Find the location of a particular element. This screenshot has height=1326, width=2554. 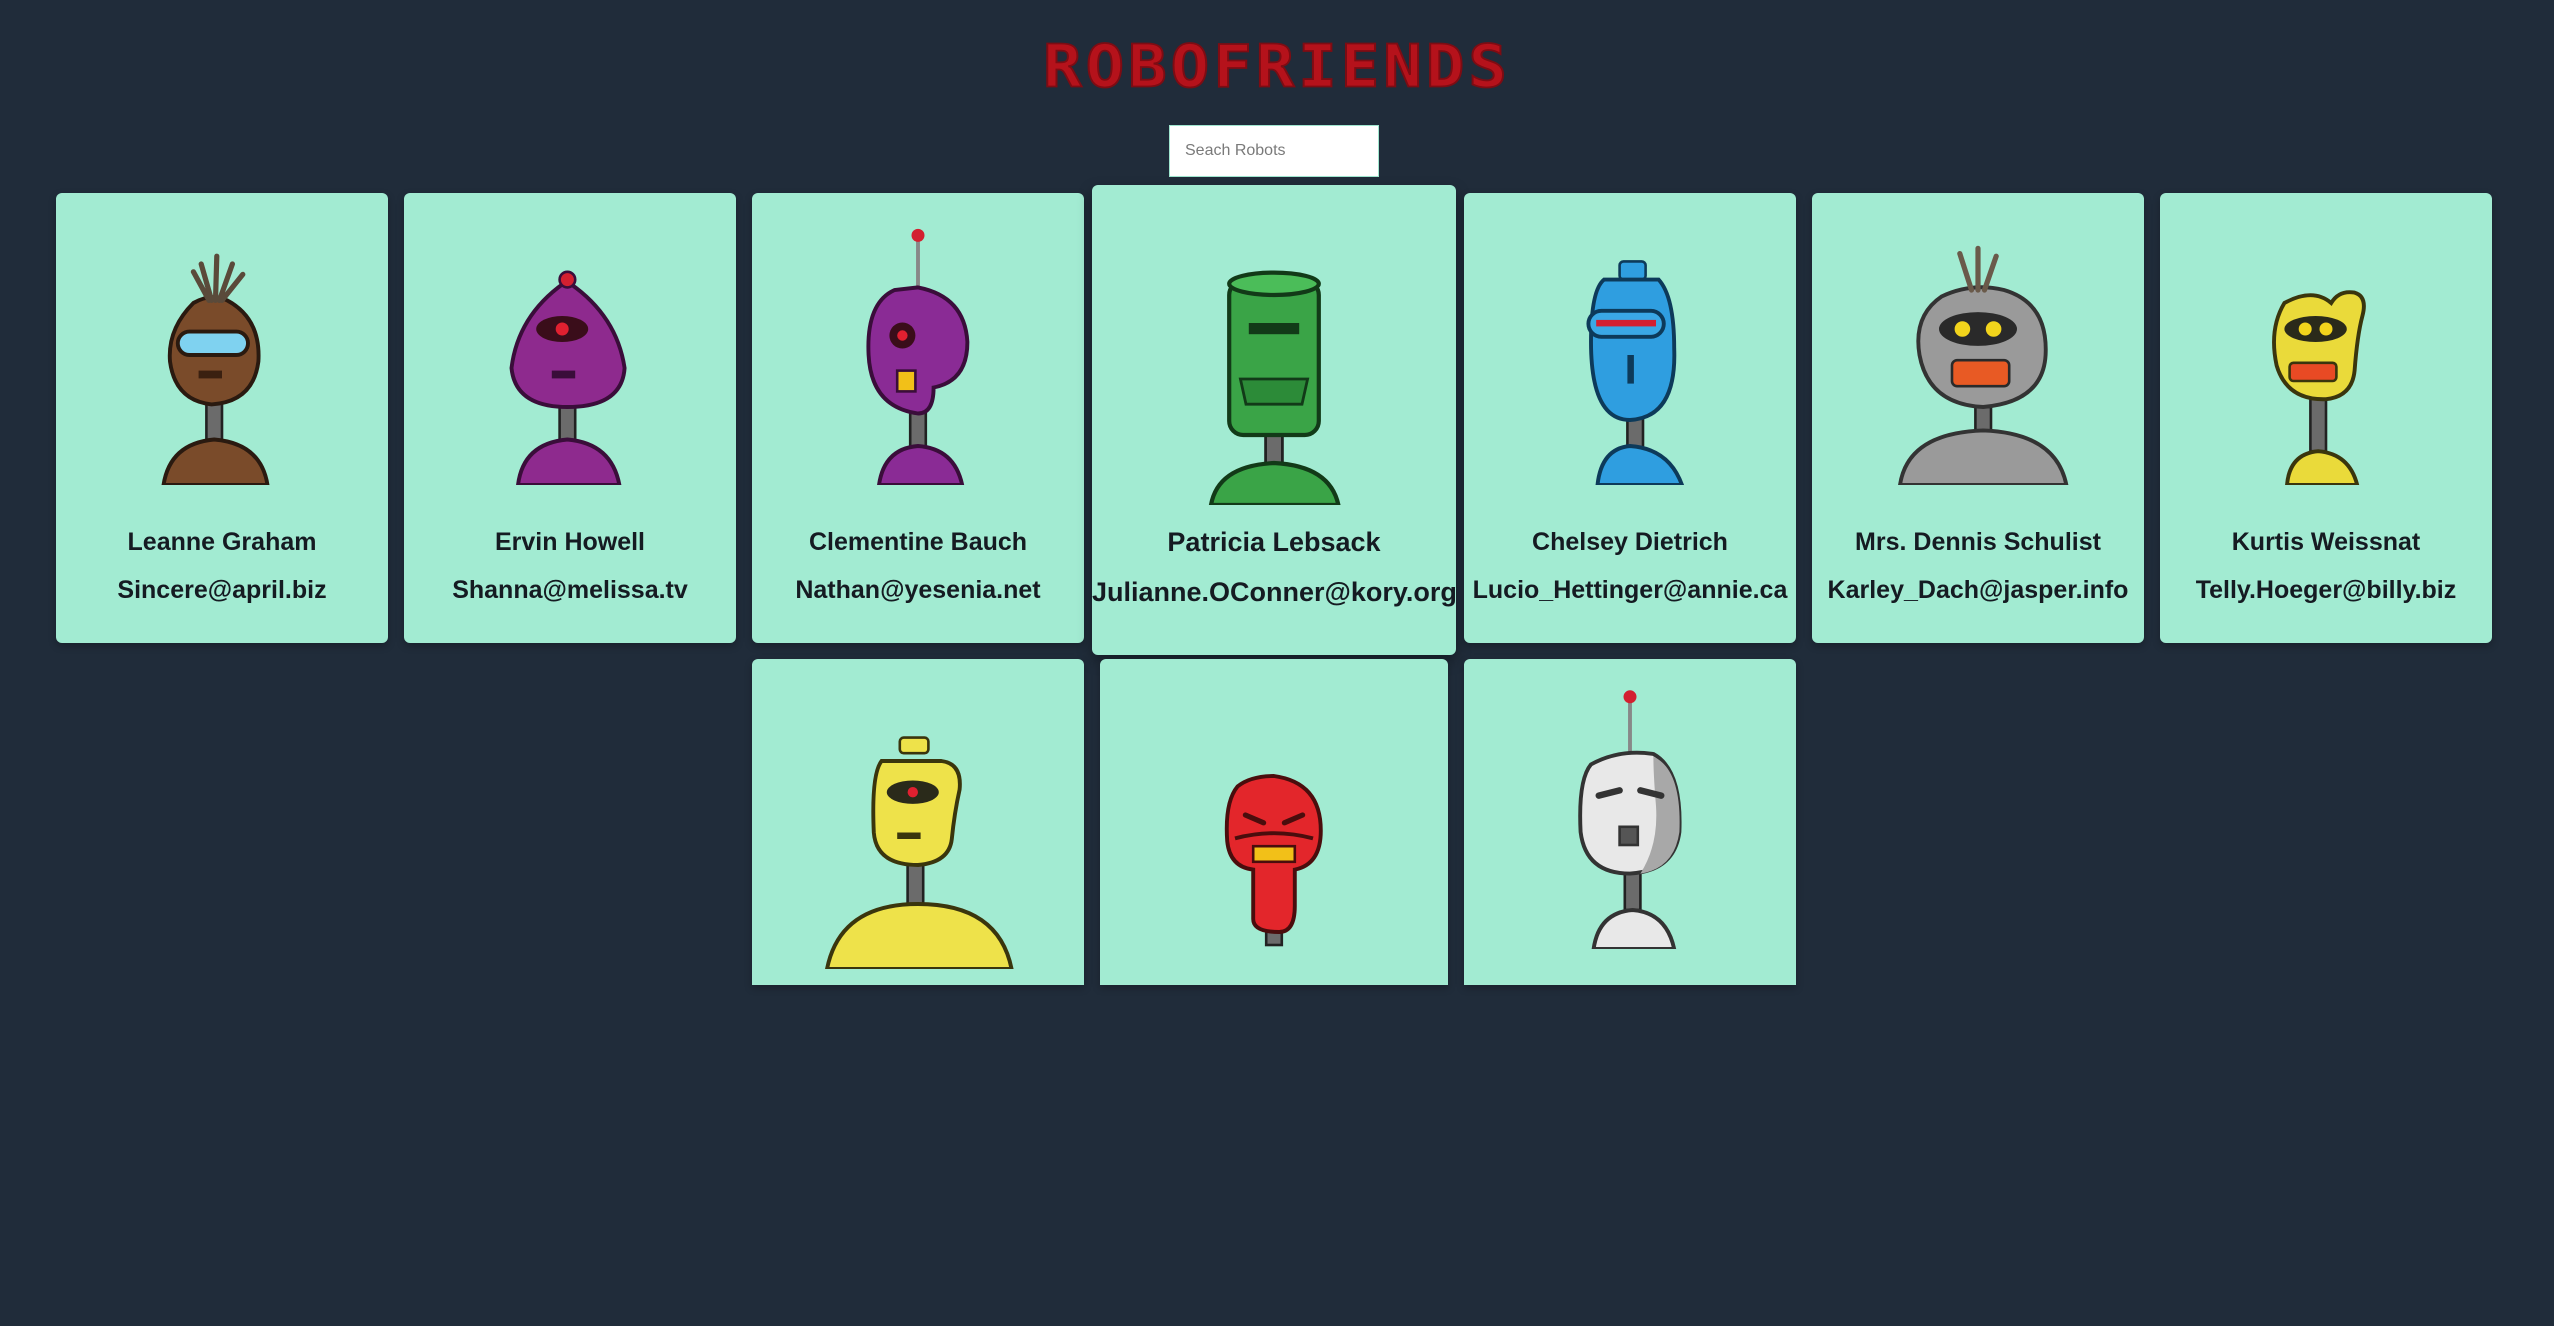

robot-white-icon is located at coordinates (1630, 819).